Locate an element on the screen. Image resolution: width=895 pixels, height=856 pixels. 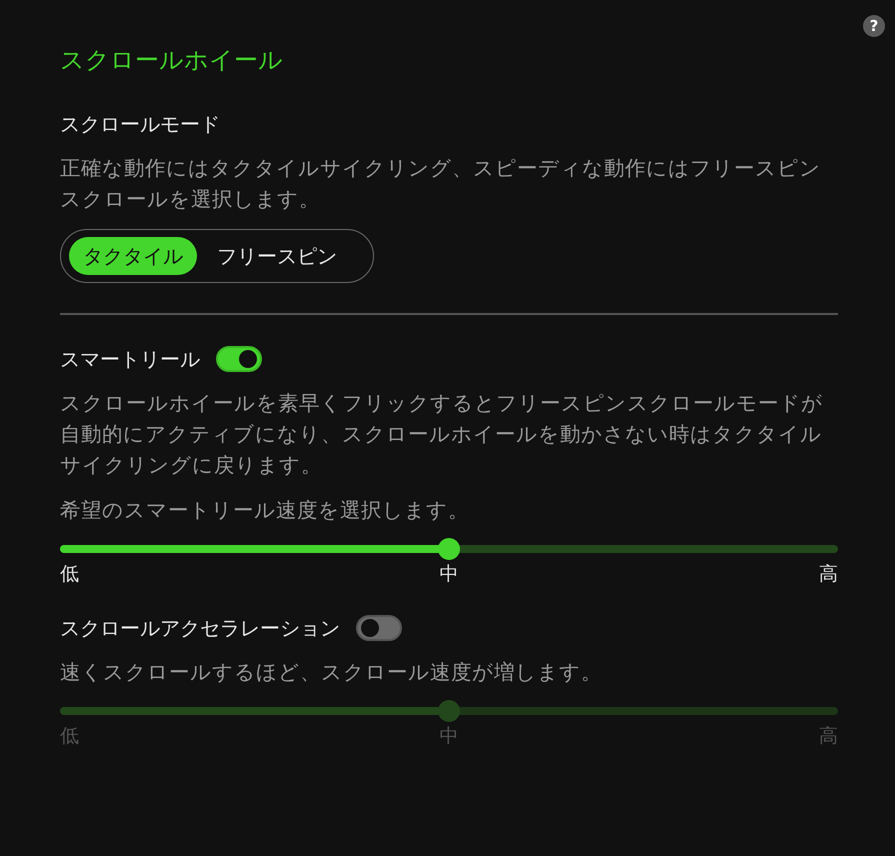
mode-option: タクタイル is located at coordinates (133, 256).